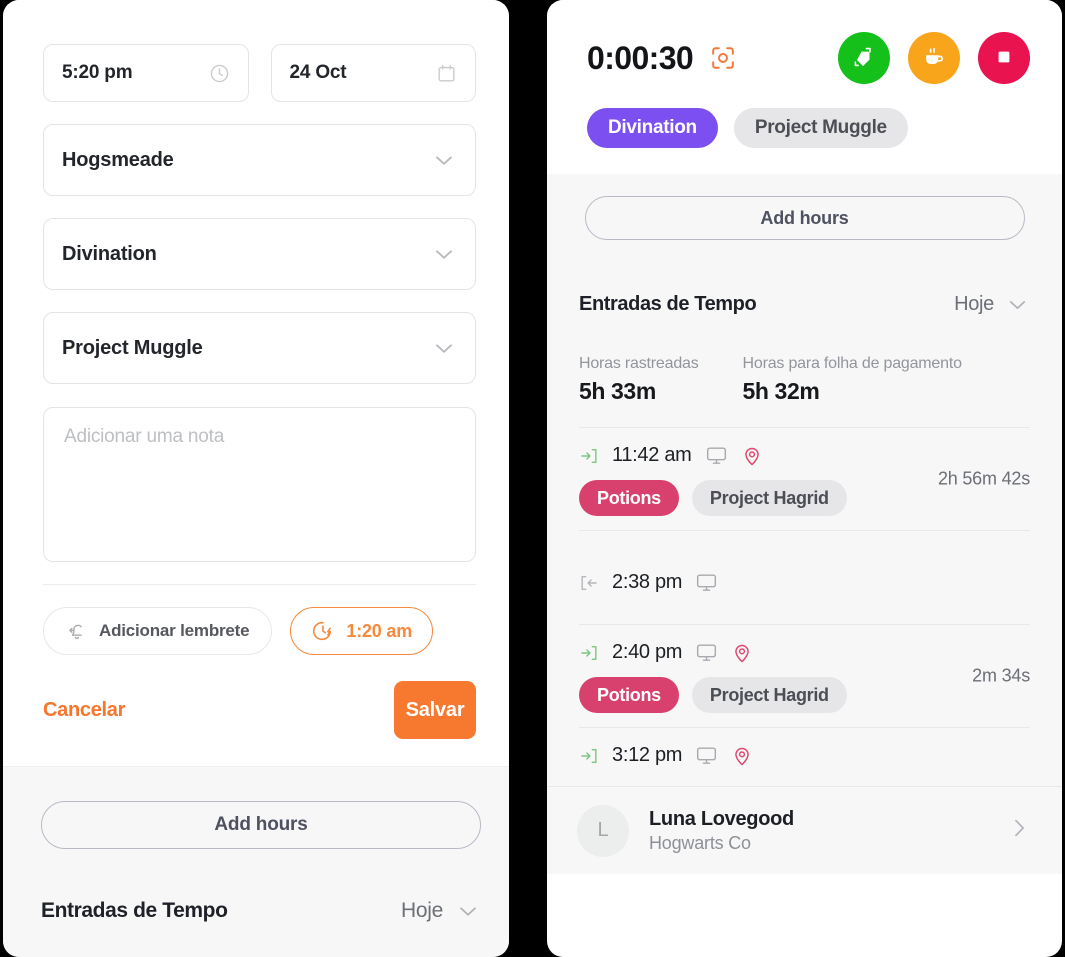 This screenshot has width=1065, height=957. What do you see at coordinates (446, 73) in the screenshot?
I see `calendar-icon` at bounding box center [446, 73].